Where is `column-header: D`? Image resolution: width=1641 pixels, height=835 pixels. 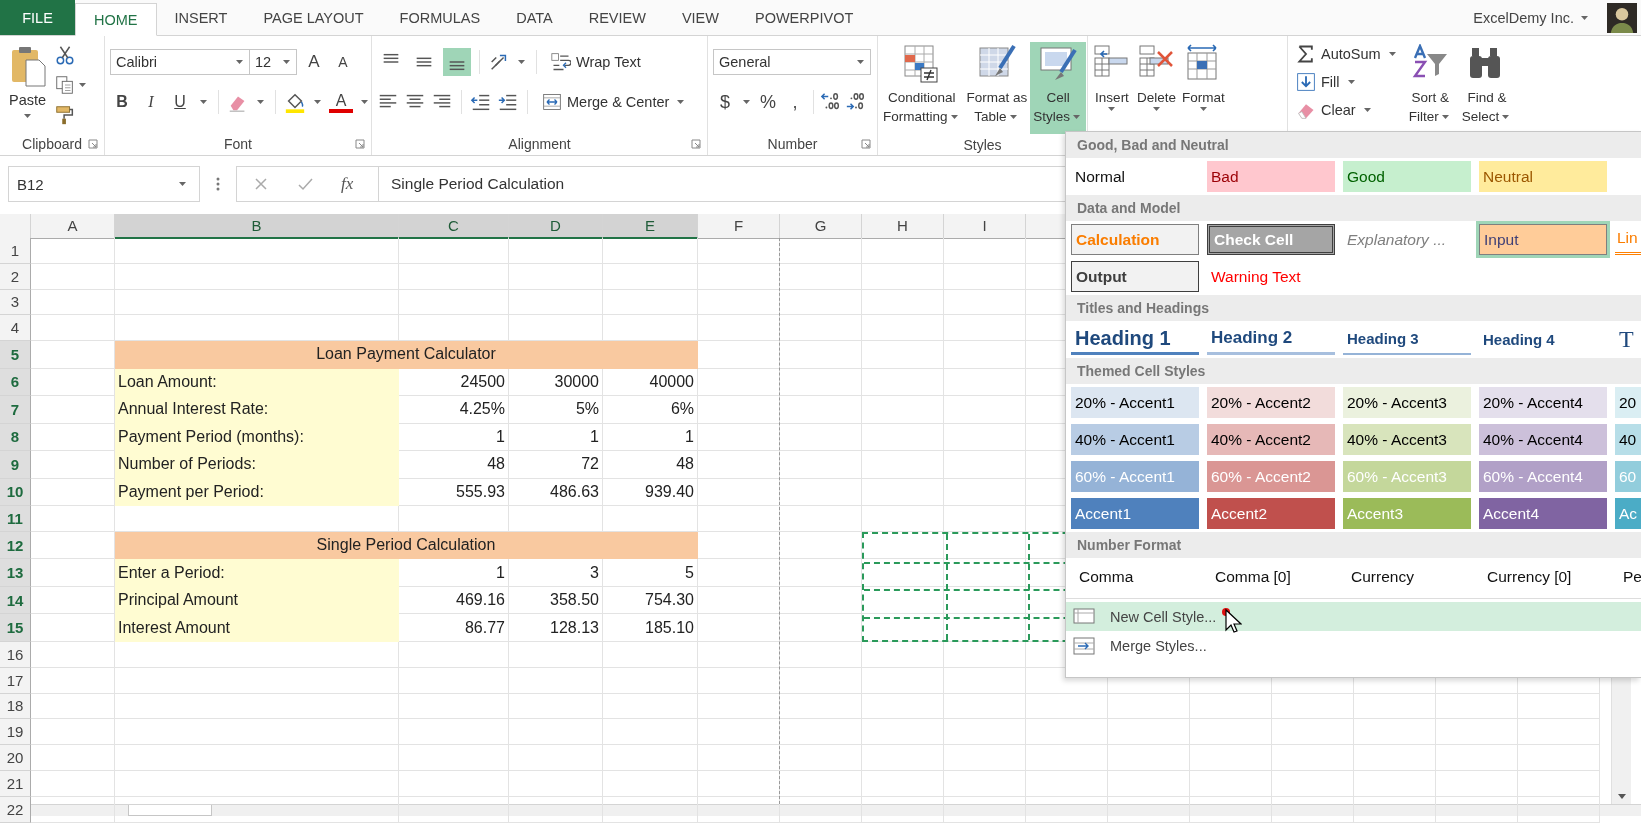 column-header: D is located at coordinates (556, 226).